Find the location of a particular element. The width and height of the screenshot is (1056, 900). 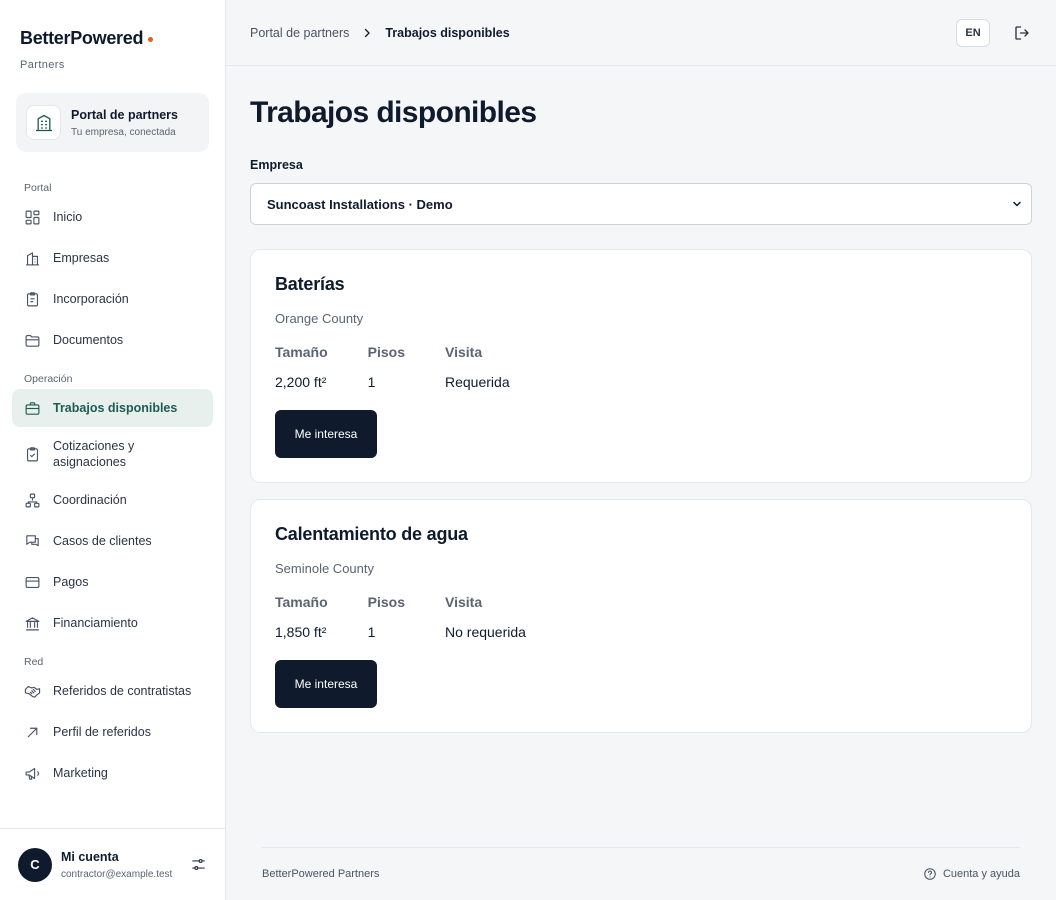

company-label: Empresa is located at coordinates (276, 165).